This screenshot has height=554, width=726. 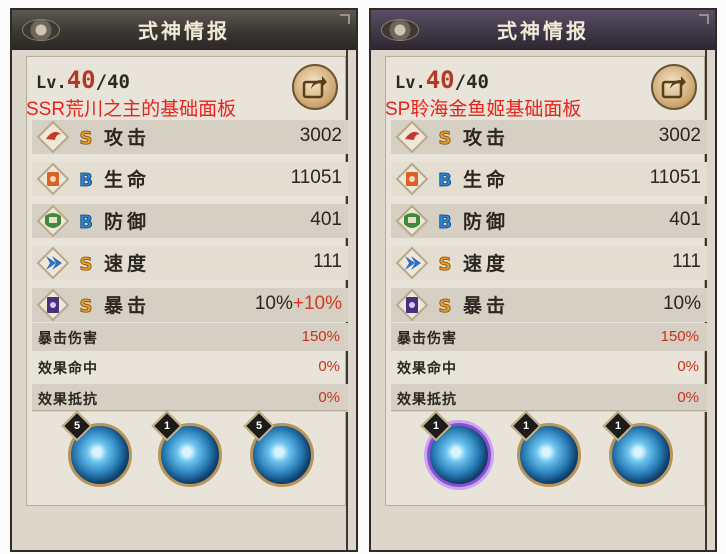 What do you see at coordinates (68, 400) in the screenshot?
I see `substat-label: 效果抵抗` at bounding box center [68, 400].